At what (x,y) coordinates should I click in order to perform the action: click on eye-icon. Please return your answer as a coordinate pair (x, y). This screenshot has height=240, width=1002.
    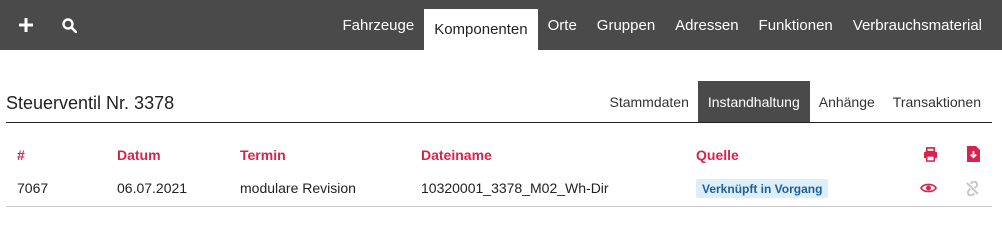
    Looking at the image, I should click on (928, 188).